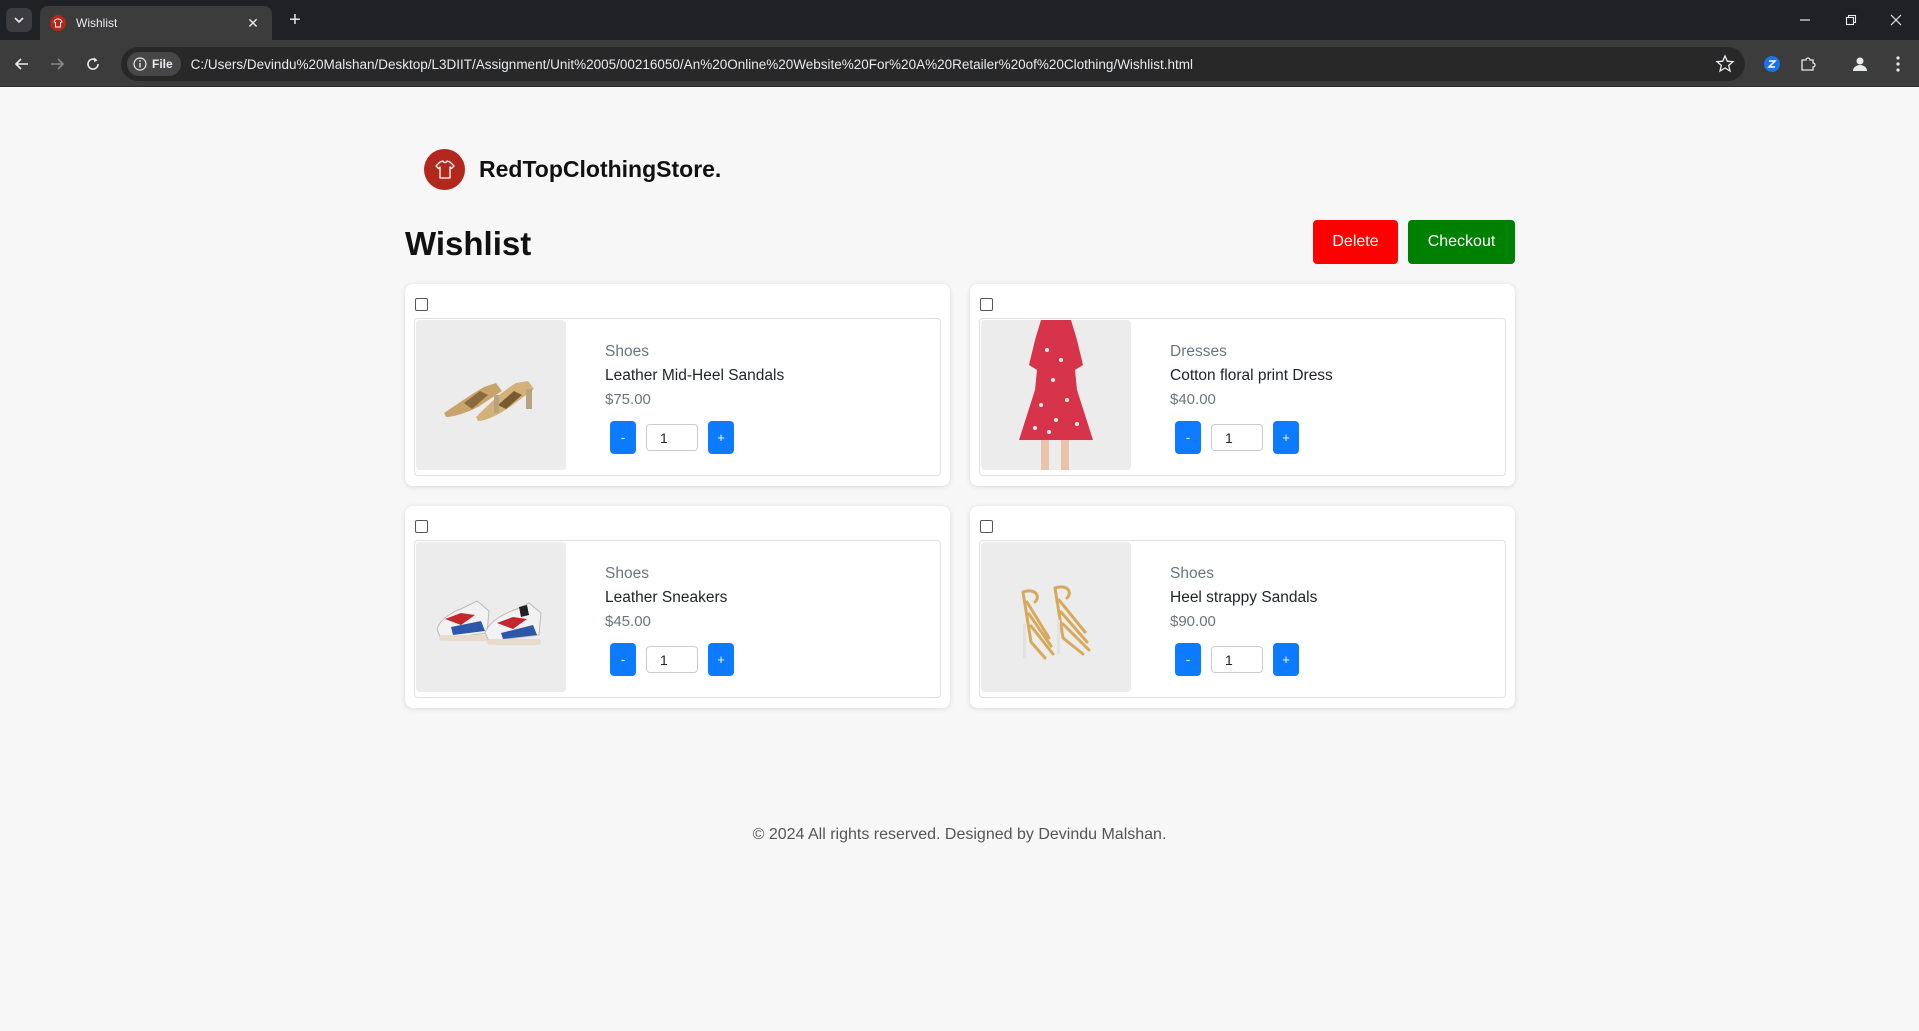  I want to click on product-name: Leather Mid-Heel Sandals, so click(695, 375).